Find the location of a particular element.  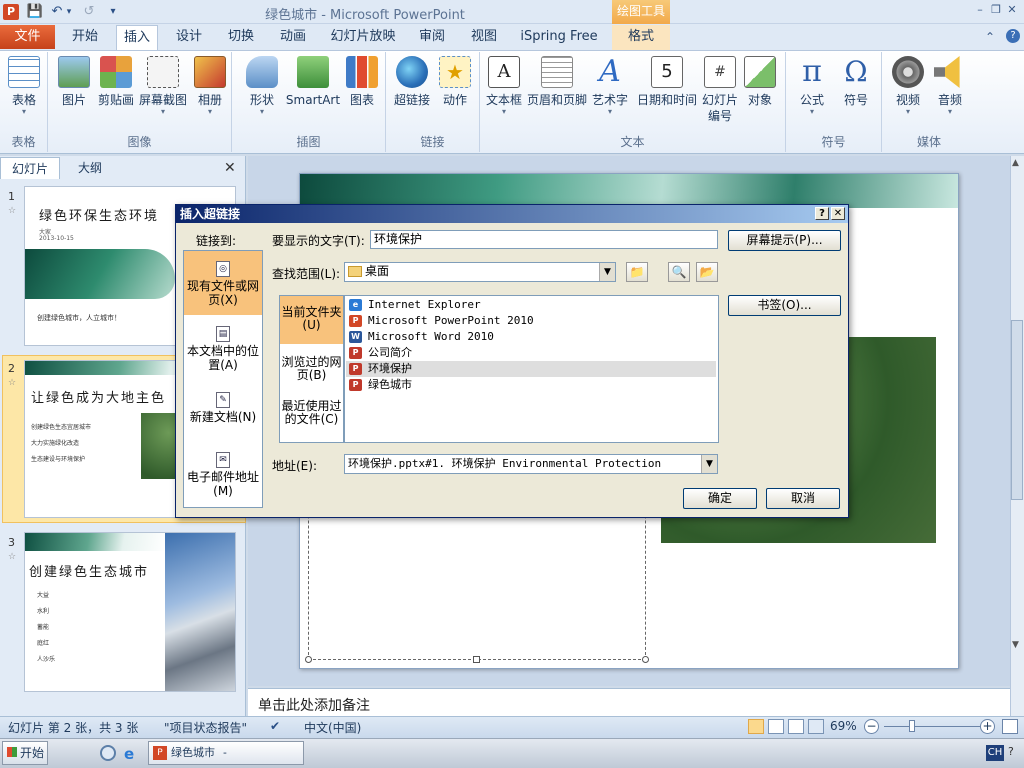

current-folder-option: 当前文件夹(U) is located at coordinates (311, 320).